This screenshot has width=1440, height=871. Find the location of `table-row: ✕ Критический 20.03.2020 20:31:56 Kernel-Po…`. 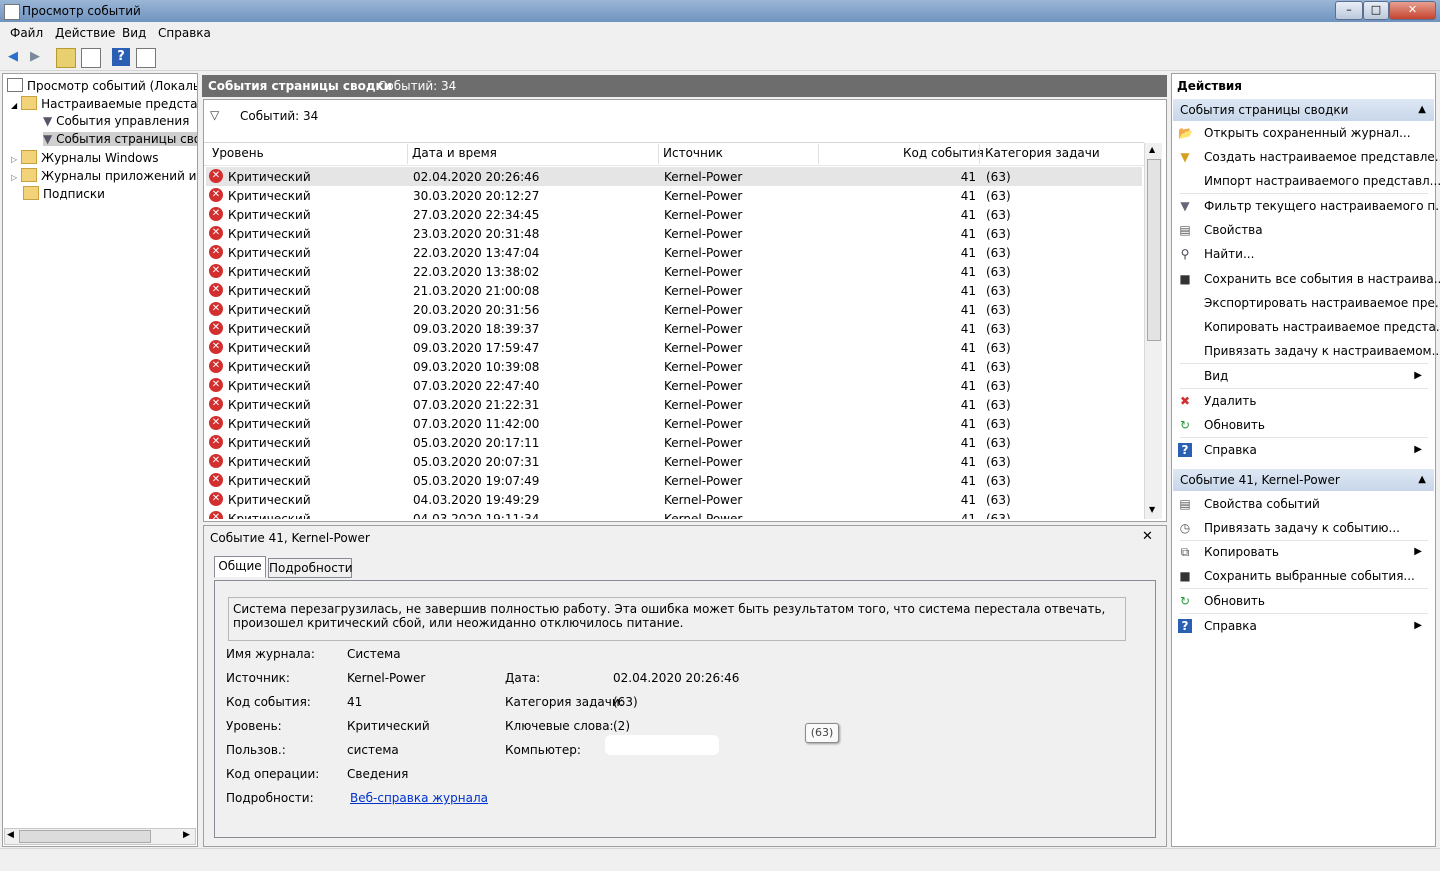

table-row: ✕ Критический 20.03.2020 20:31:56 Kernel-Po… is located at coordinates (674, 309).